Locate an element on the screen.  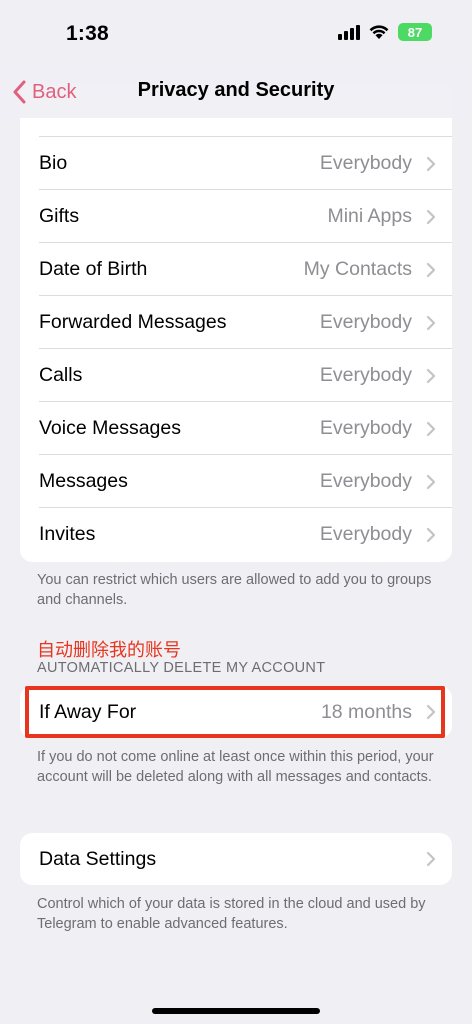
row-value: My Contacts is located at coordinates (357, 269).